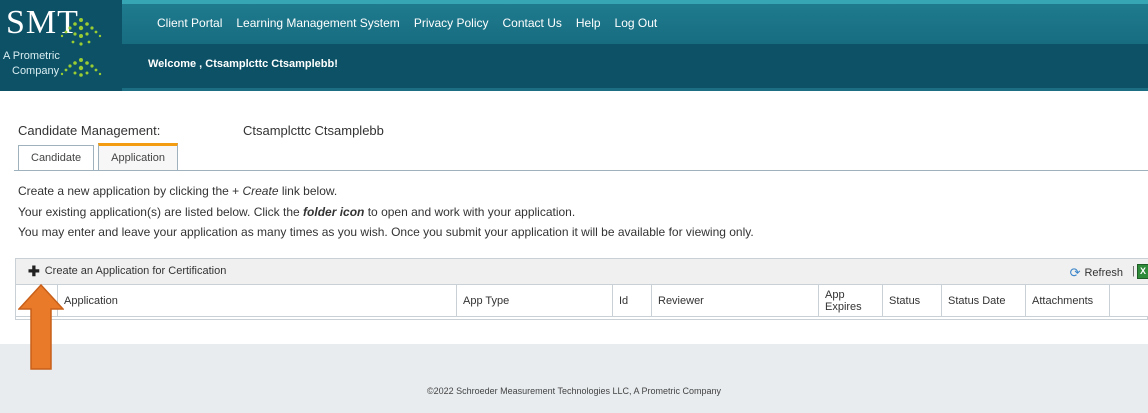 This screenshot has height=413, width=1148. I want to click on header-accent-strip, so click(574, 2).